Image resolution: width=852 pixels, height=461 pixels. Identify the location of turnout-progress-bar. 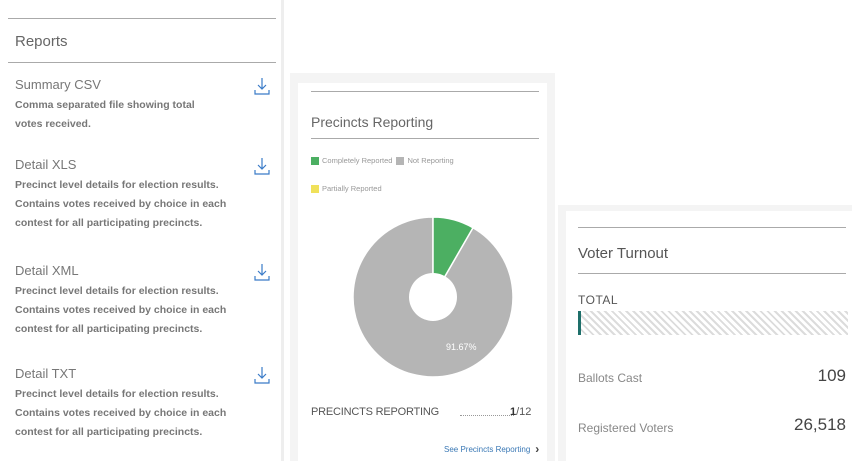
(713, 323).